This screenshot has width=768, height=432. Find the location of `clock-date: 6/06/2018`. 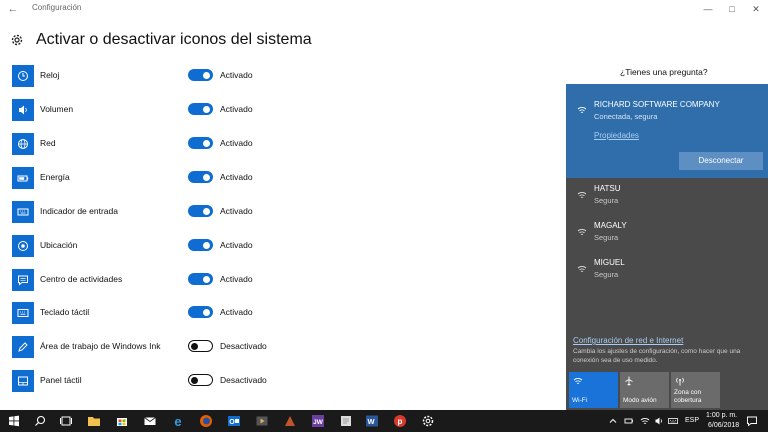

clock-date: 6/06/2018 is located at coordinates (723, 425).